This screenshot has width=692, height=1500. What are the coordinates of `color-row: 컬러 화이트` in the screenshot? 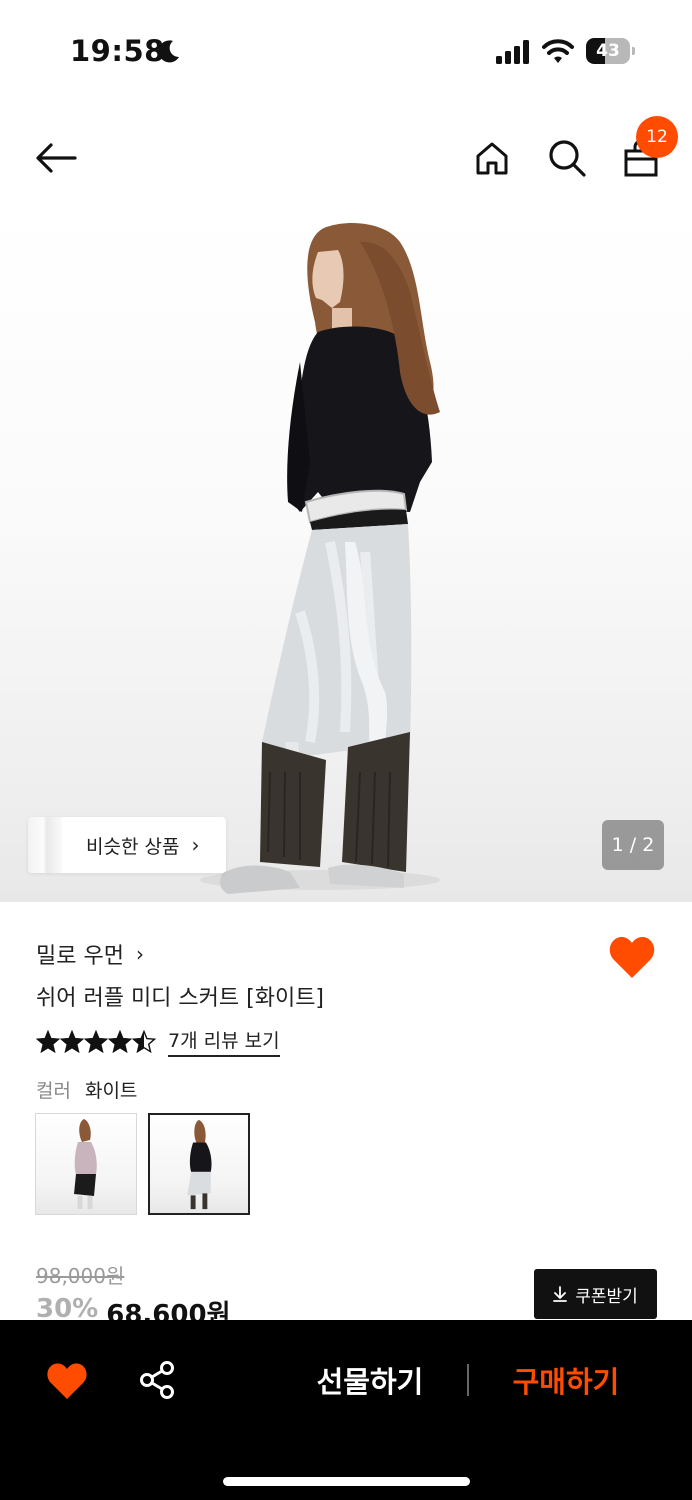 It's located at (86, 1089).